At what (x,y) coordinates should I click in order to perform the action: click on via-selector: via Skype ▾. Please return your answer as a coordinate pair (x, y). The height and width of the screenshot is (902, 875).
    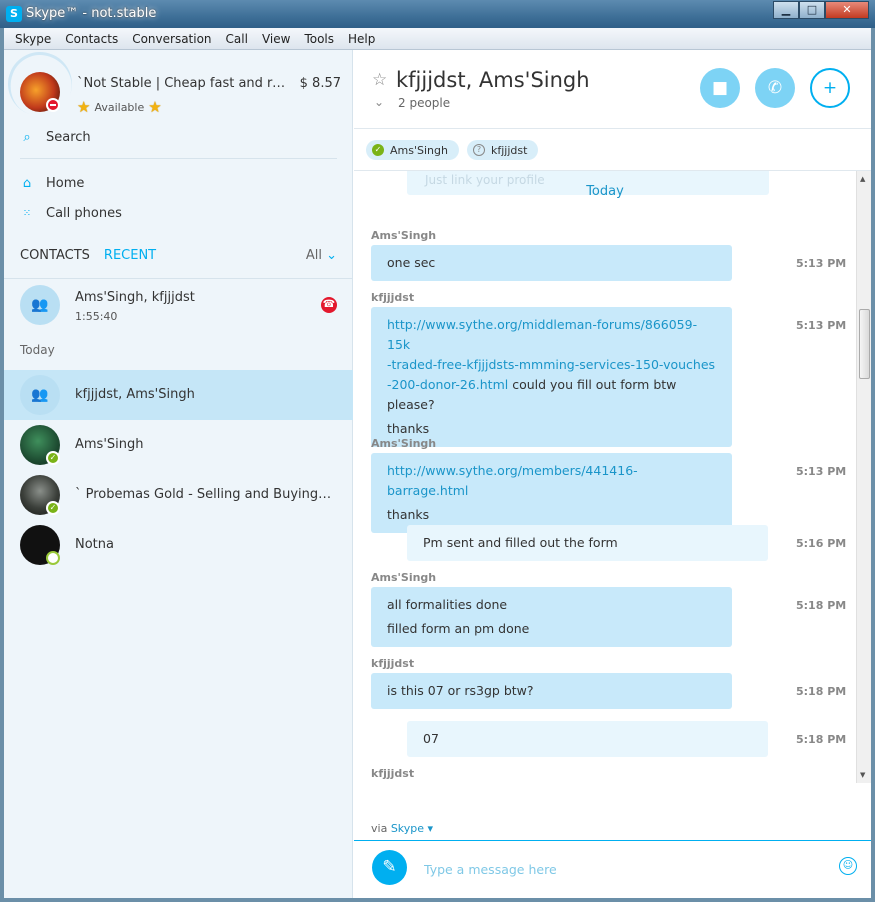
    Looking at the image, I should click on (402, 828).